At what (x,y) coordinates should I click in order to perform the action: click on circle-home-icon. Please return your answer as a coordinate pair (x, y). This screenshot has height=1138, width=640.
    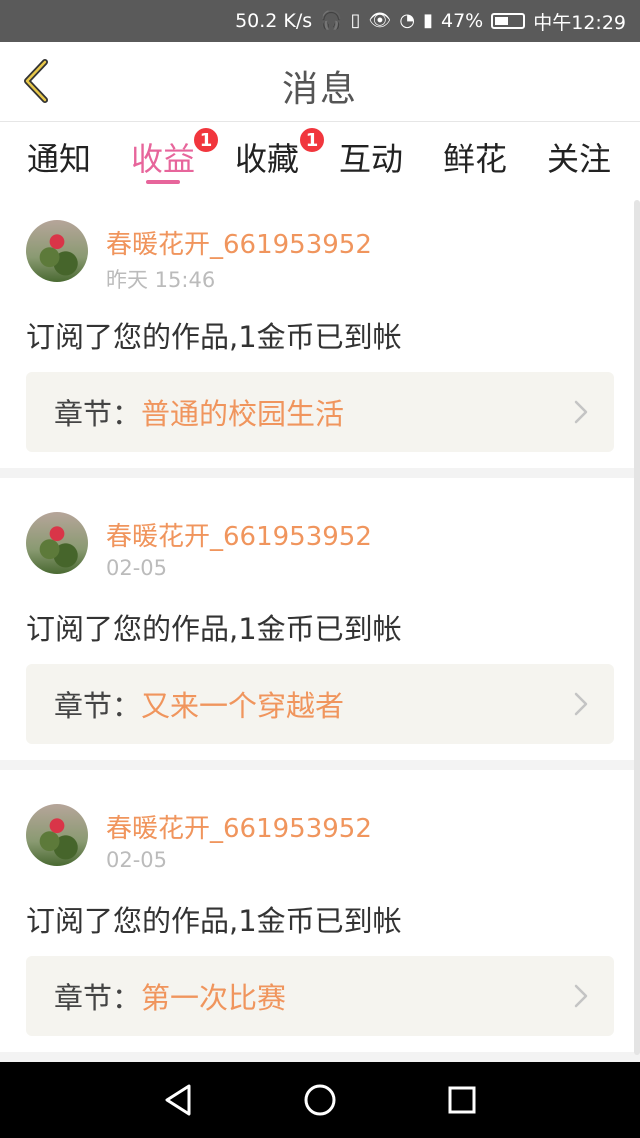
    Looking at the image, I should click on (320, 1100).